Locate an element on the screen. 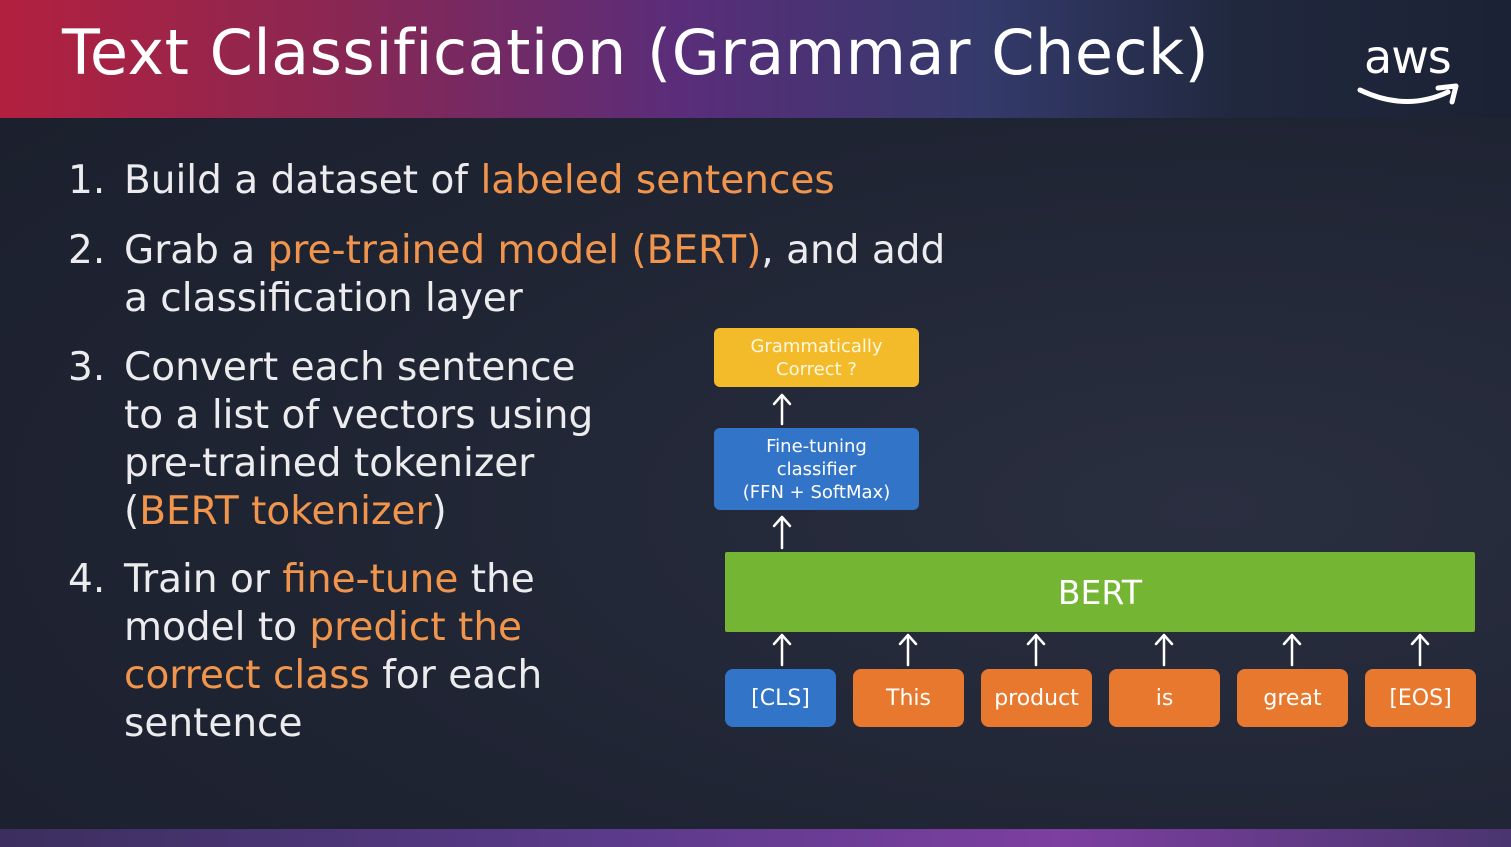  bottom-accent-bar is located at coordinates (755, 838).